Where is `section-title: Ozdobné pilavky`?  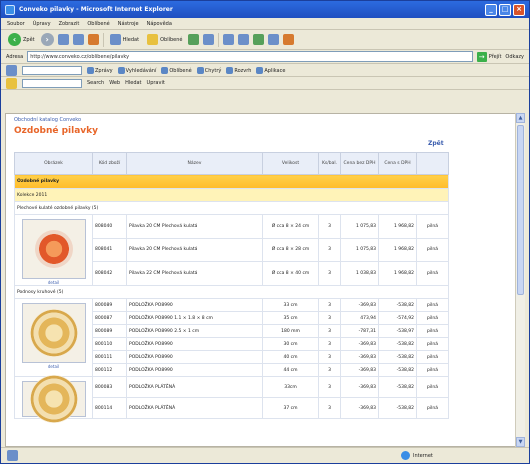 section-title: Ozdobné pilavky is located at coordinates (231, 181).